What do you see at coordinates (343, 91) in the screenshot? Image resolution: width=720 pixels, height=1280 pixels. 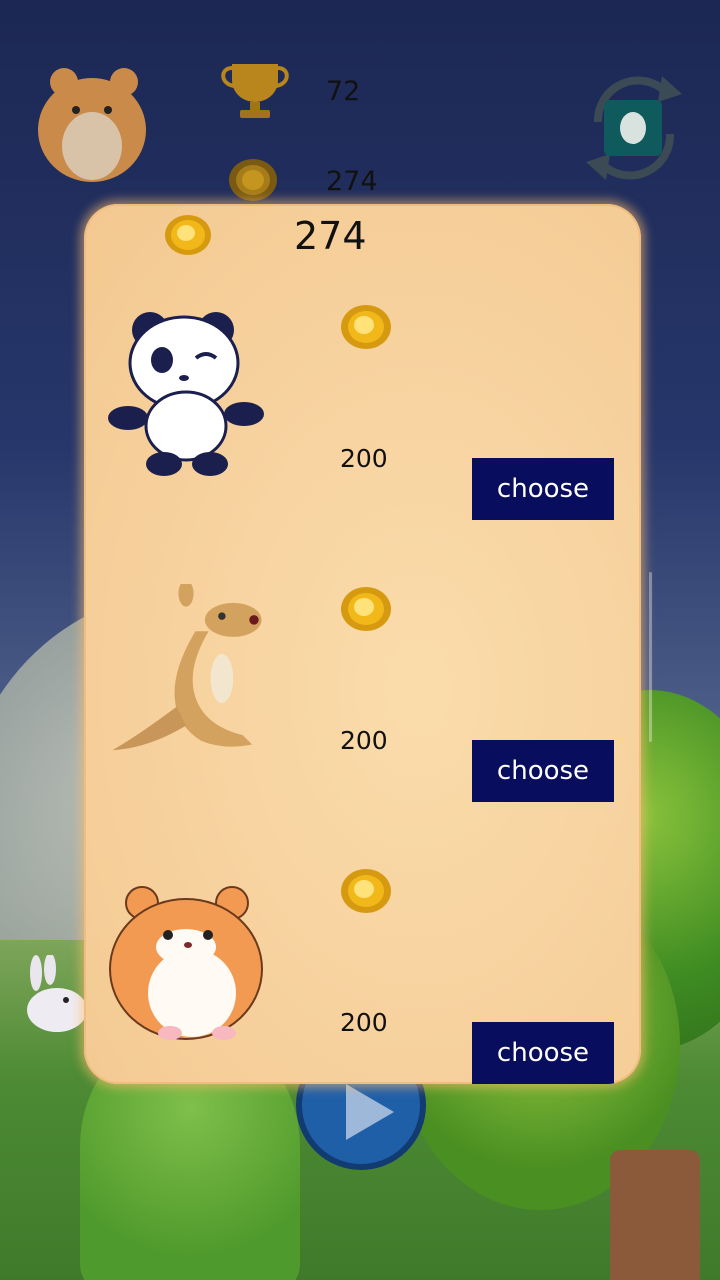 I see `score-value: 72` at bounding box center [343, 91].